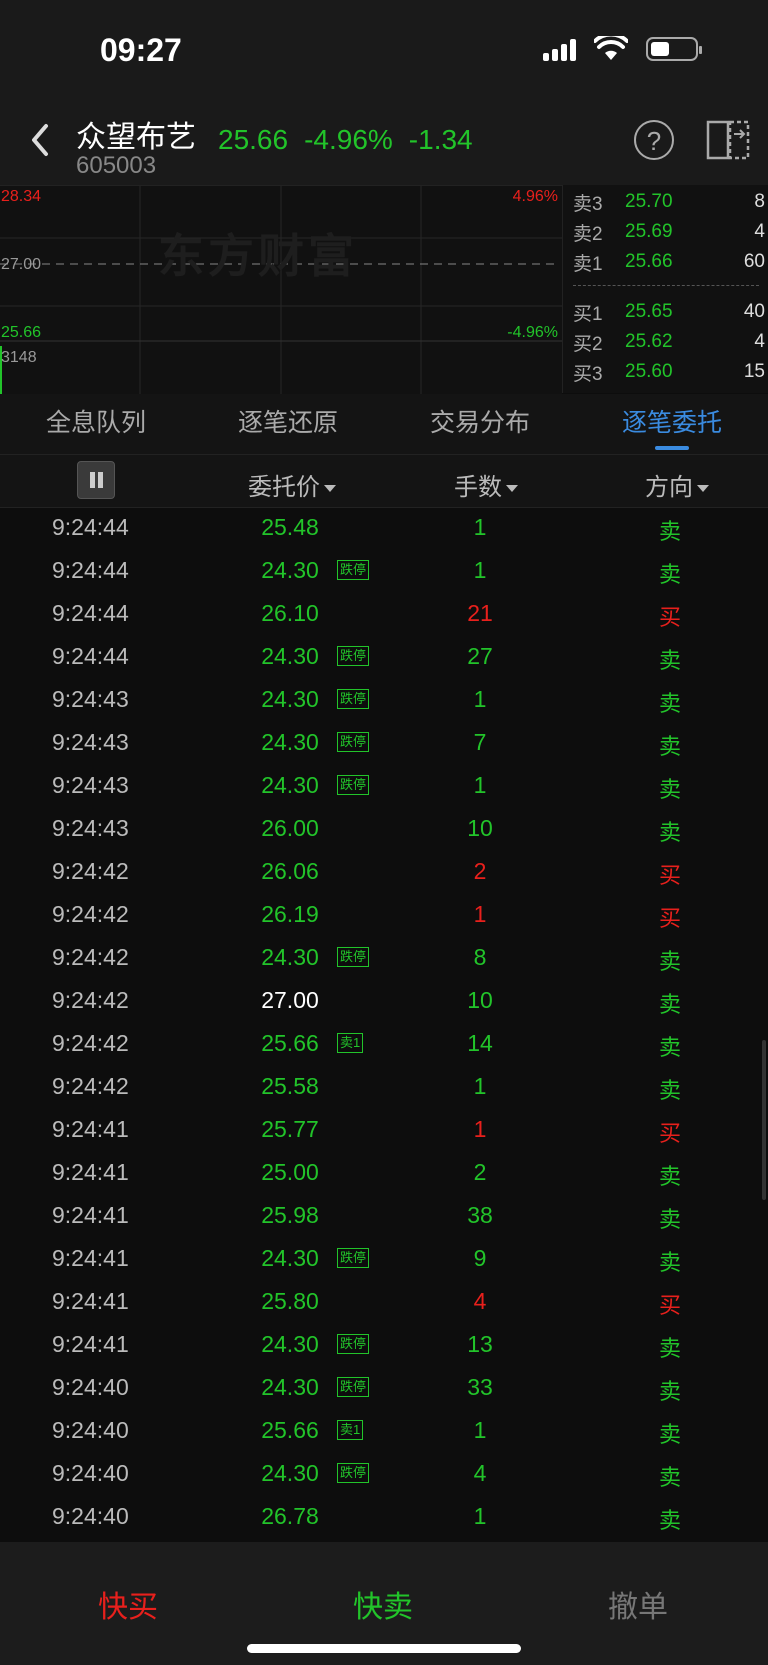  What do you see at coordinates (384, 1215) in the screenshot?
I see `order-row: 9:24:41 25.98 38 卖` at bounding box center [384, 1215].